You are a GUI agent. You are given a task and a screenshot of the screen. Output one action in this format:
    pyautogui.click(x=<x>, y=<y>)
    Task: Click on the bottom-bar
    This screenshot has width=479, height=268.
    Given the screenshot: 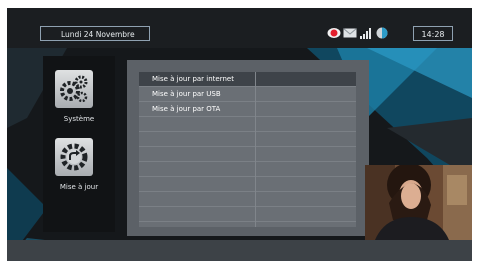 What is the action you would take?
    pyautogui.click(x=239, y=250)
    